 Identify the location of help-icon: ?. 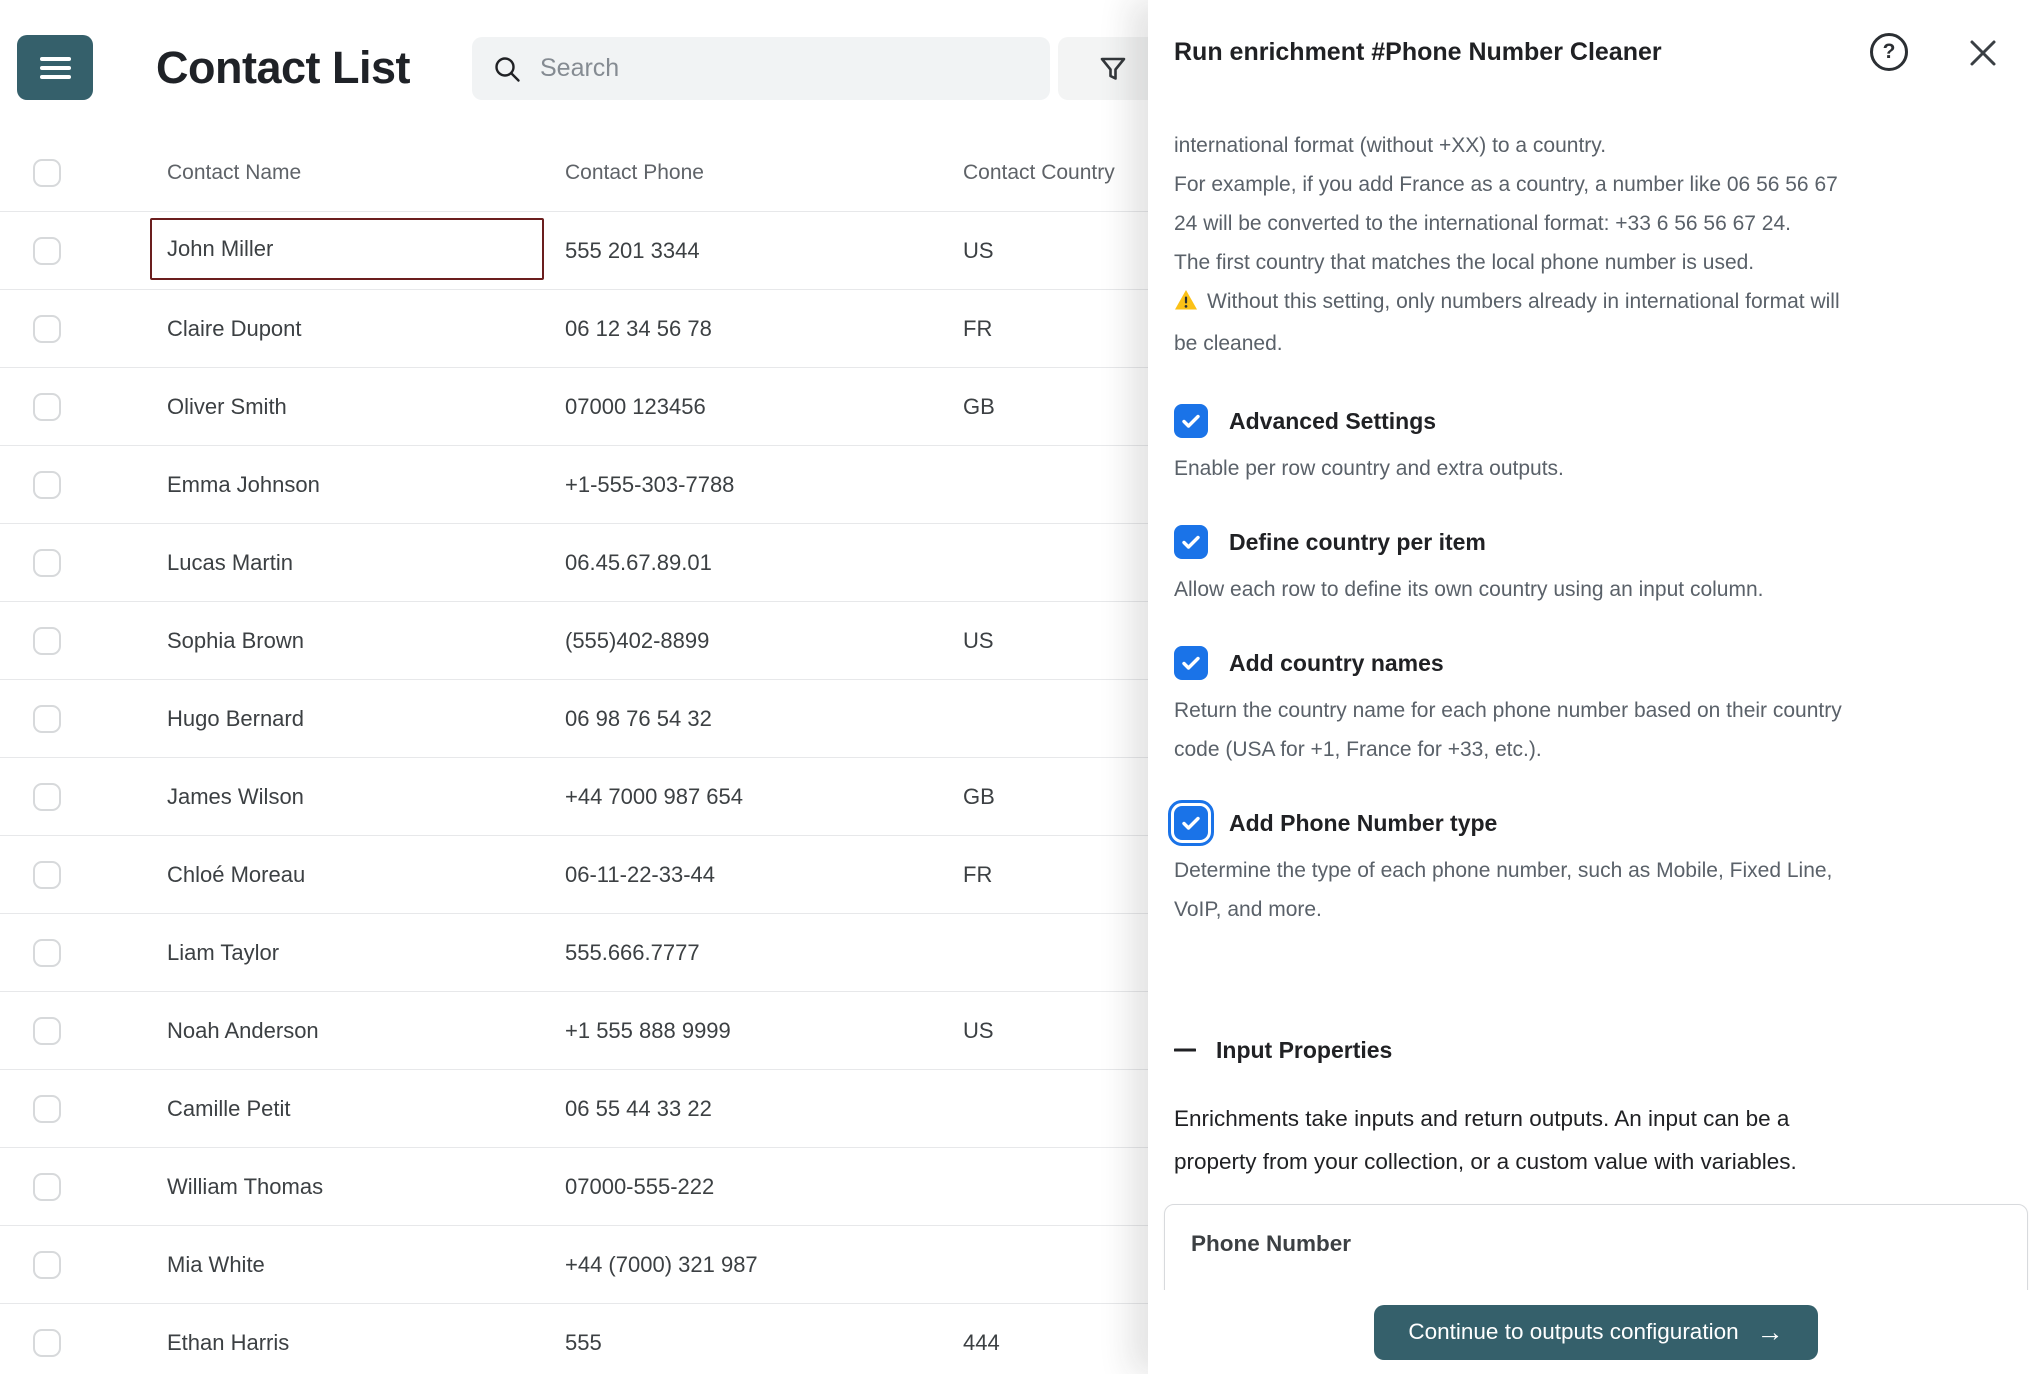
(1889, 52).